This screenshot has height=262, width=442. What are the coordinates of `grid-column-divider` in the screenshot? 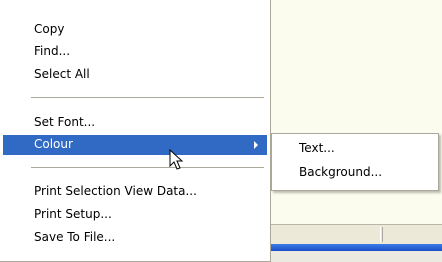 It's located at (381, 234).